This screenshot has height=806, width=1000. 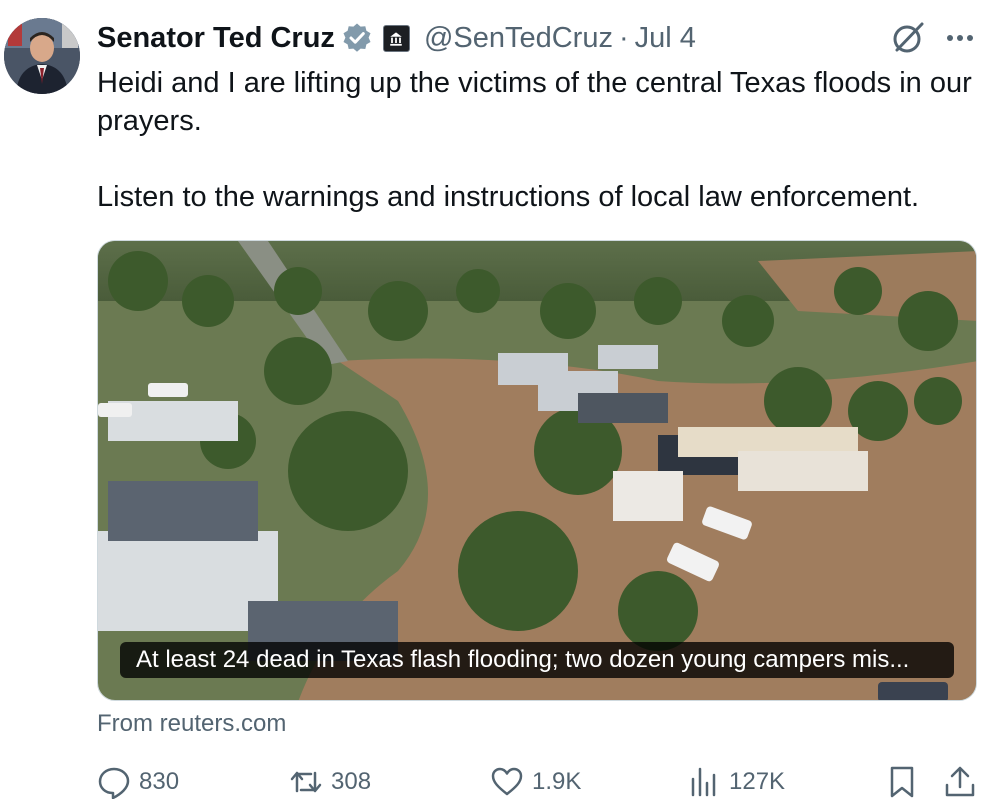 I want to click on views-button: 127K, so click(x=736, y=782).